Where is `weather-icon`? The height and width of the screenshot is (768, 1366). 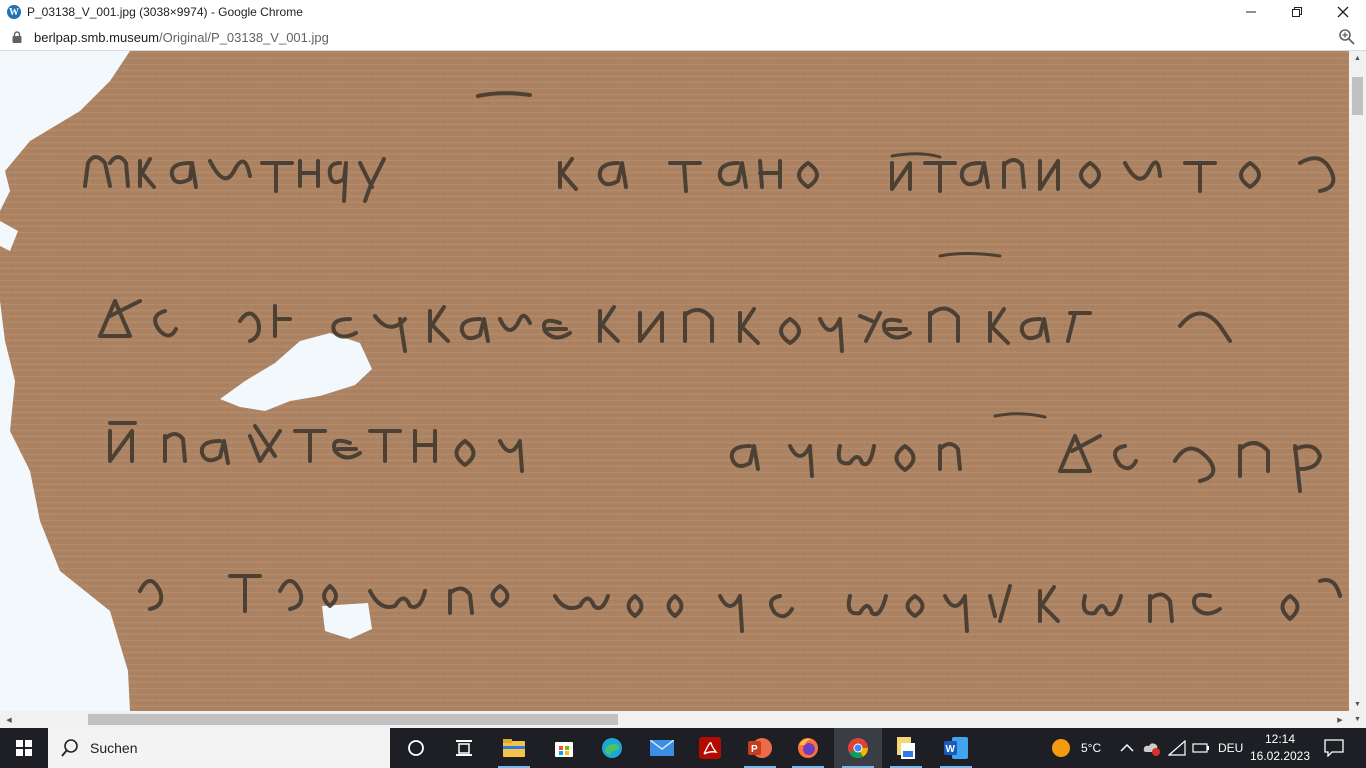 weather-icon is located at coordinates (1061, 748).